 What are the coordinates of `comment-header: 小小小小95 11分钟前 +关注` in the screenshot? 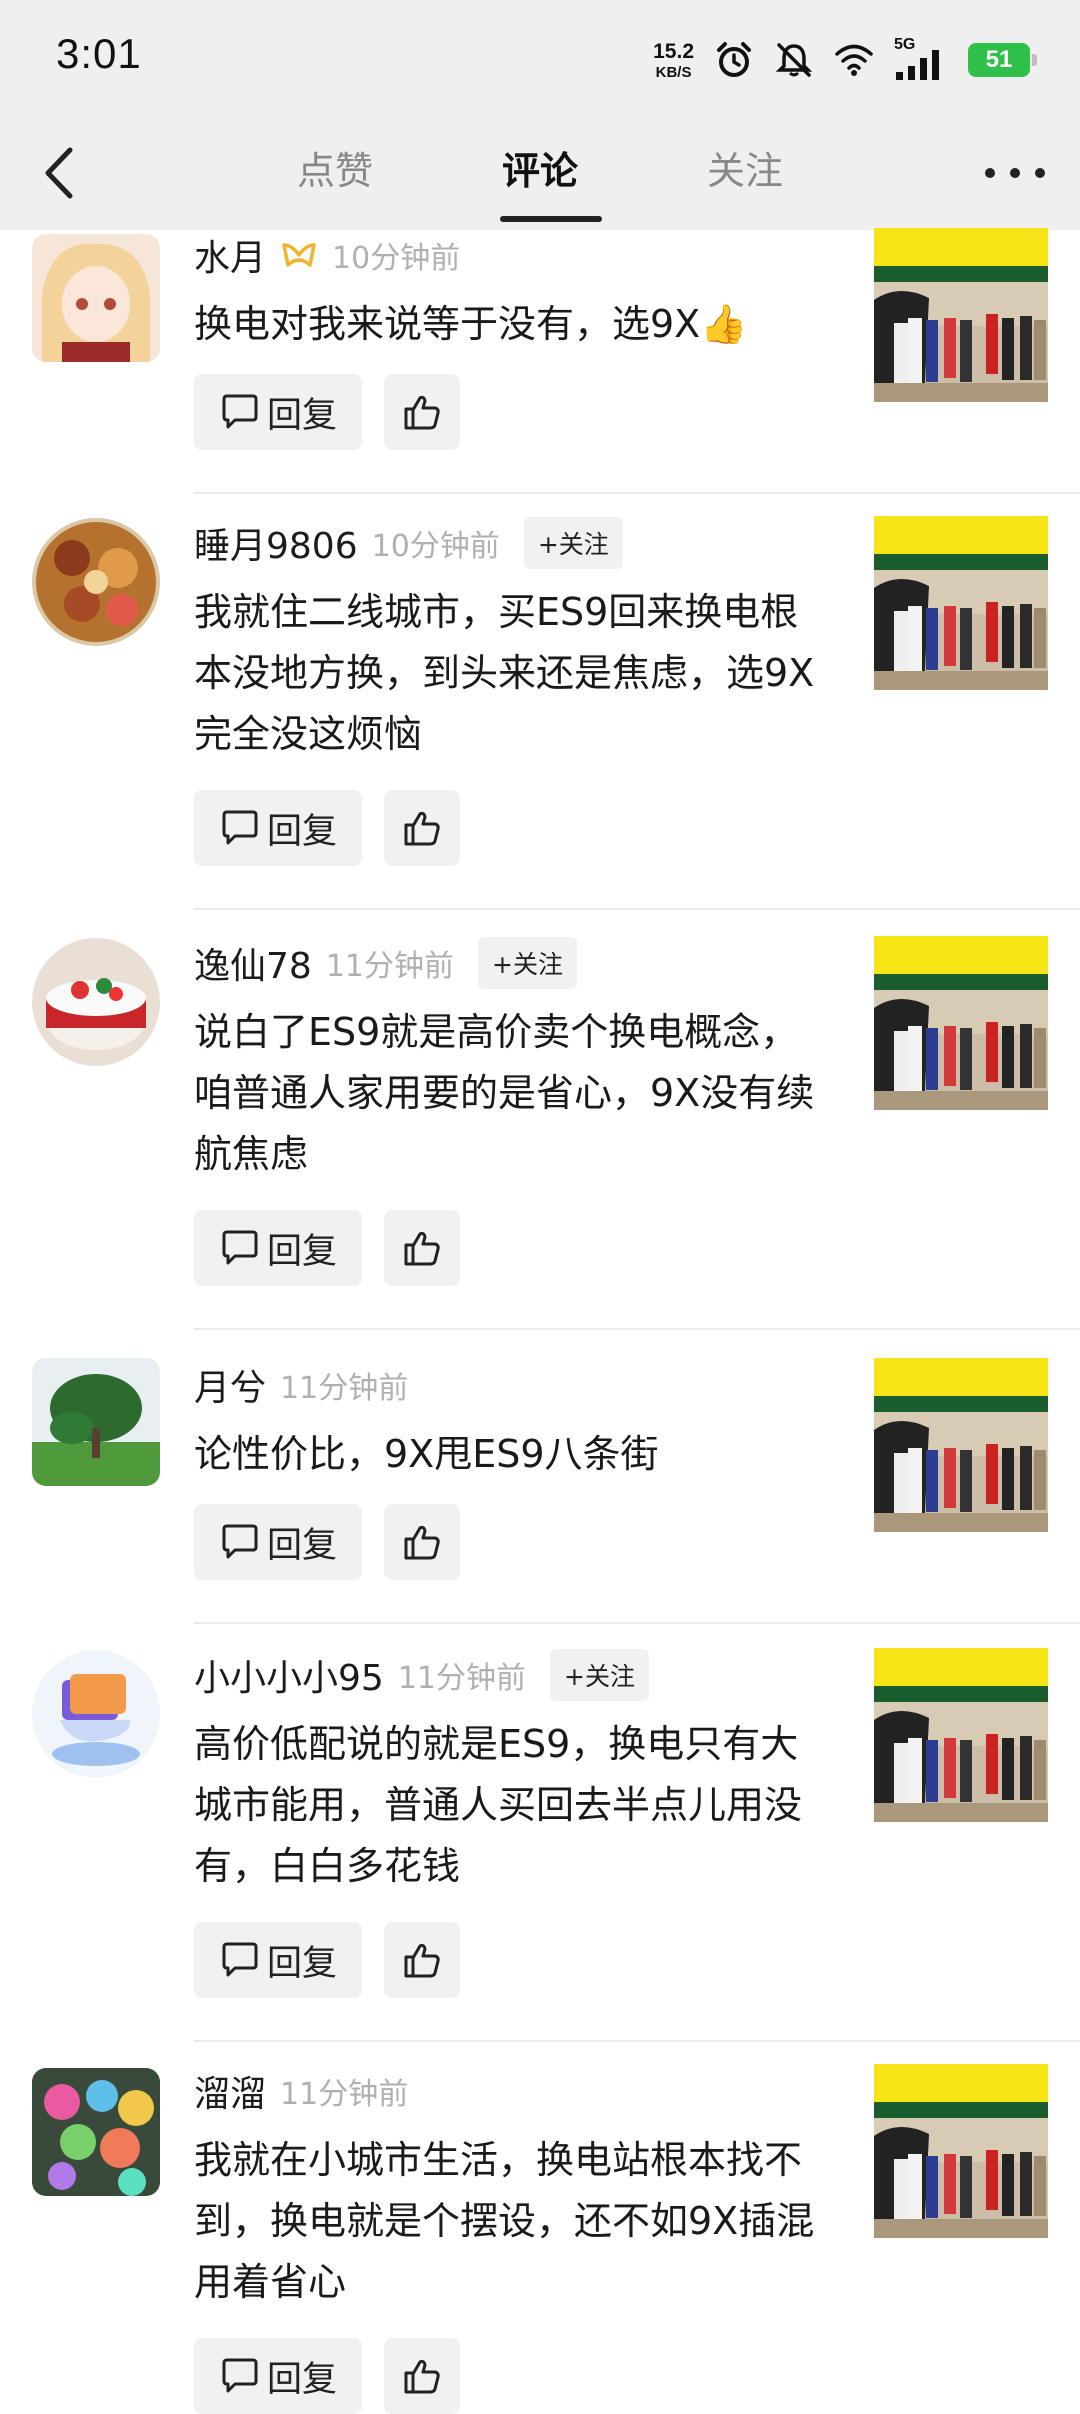 It's located at (421, 1675).